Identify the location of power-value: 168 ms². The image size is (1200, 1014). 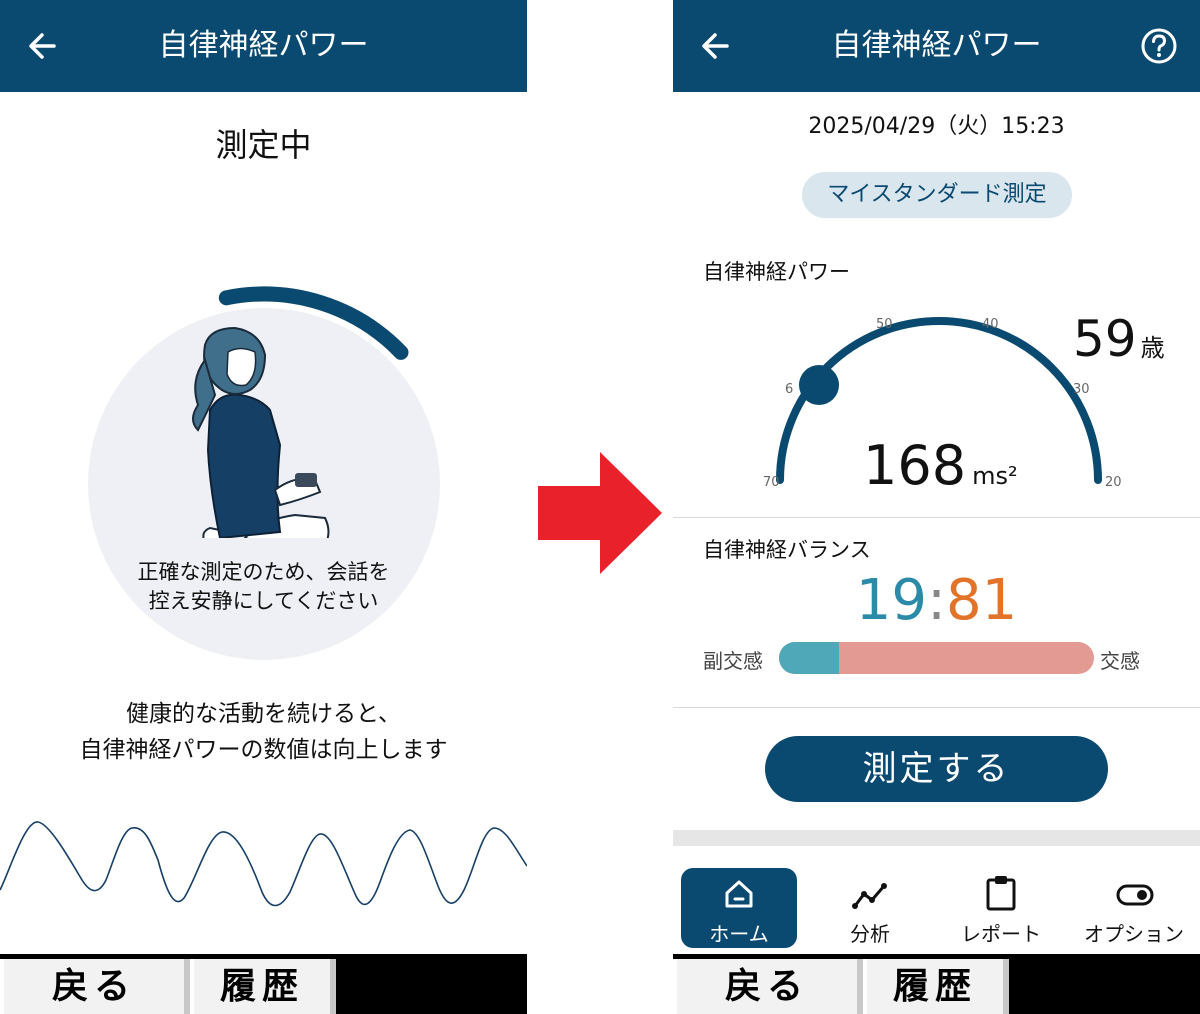
(940, 465).